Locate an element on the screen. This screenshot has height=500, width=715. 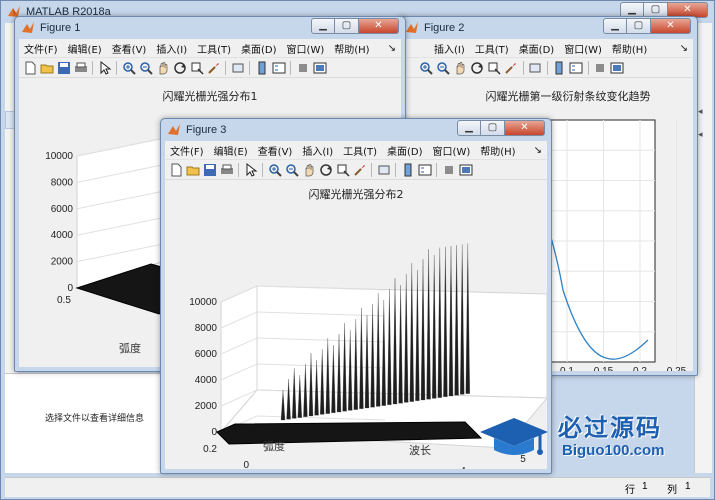
figure2-toolbar is located at coordinates (548, 67).